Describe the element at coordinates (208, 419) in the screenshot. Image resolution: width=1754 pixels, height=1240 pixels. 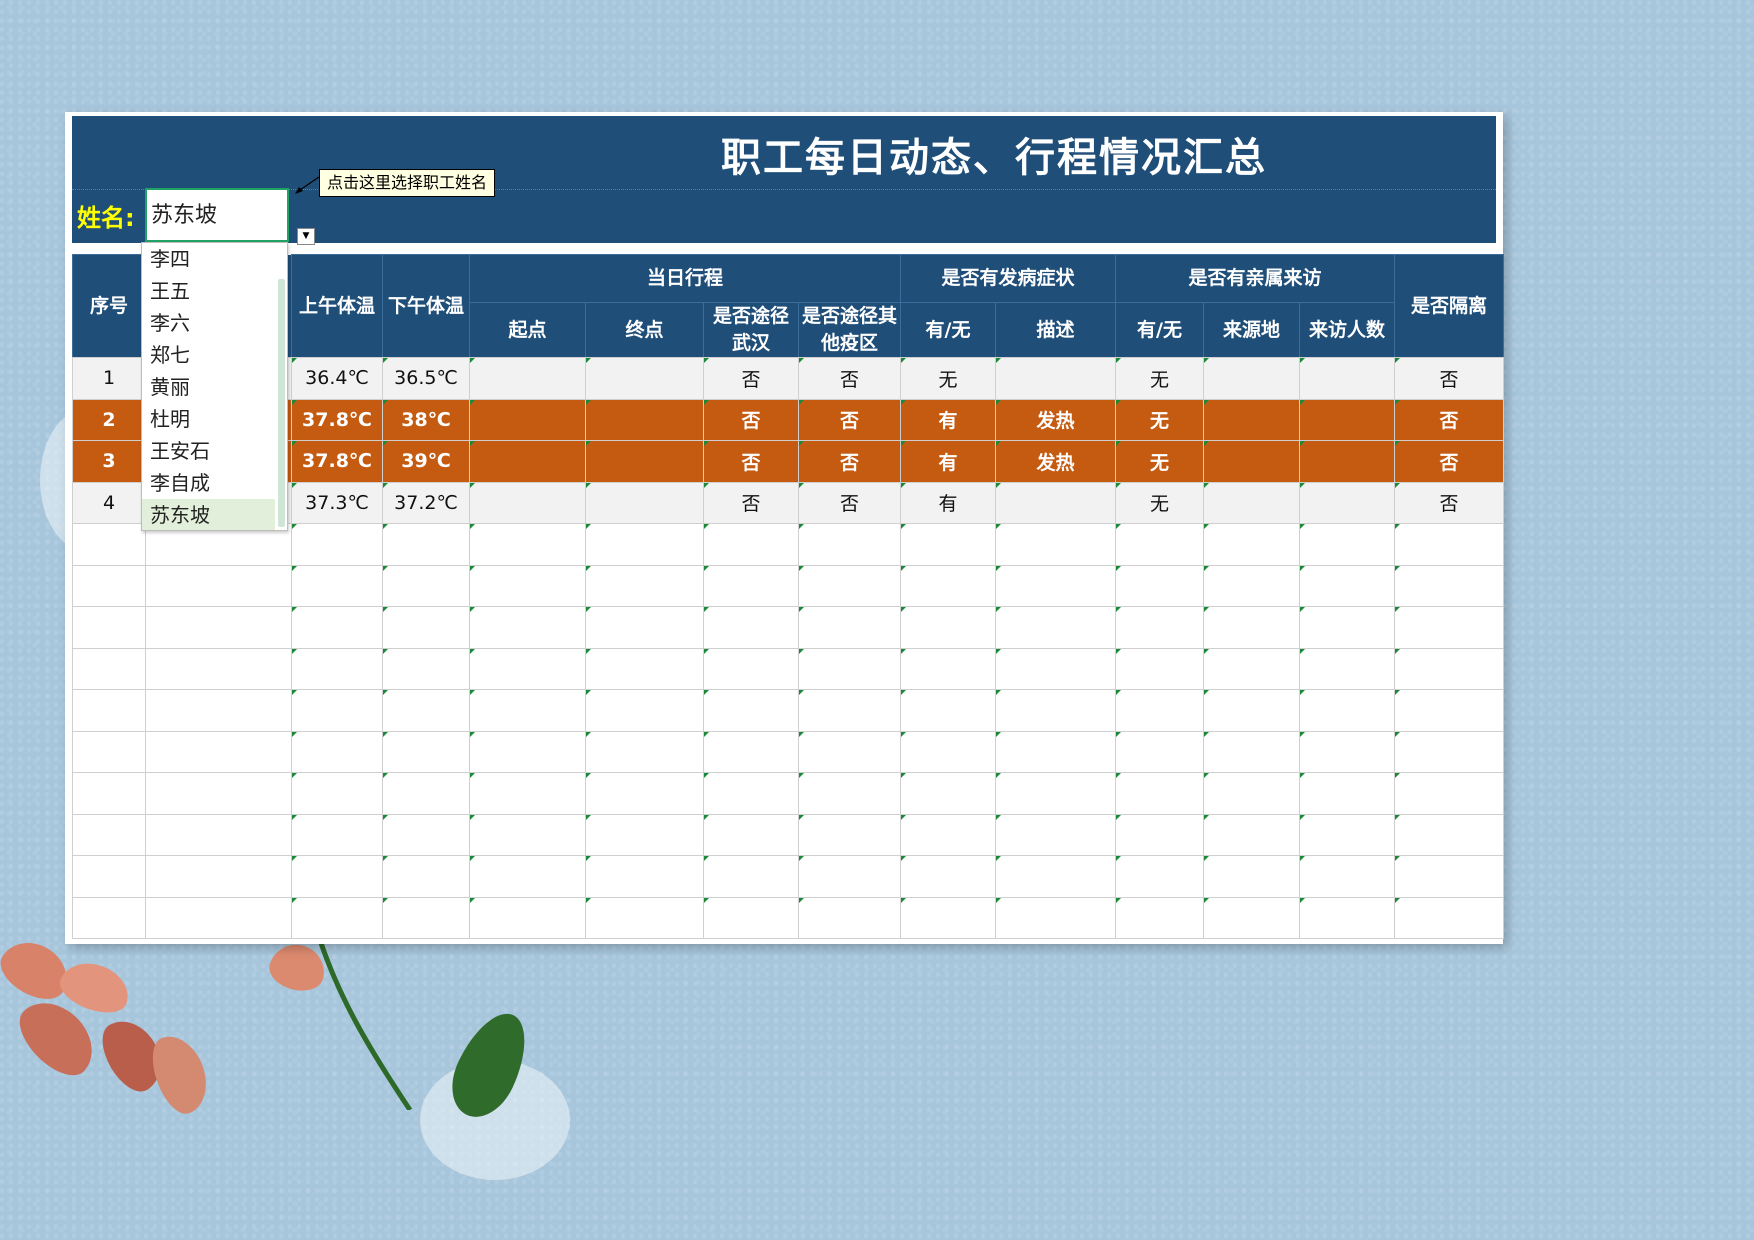
I see `dropdown-option: 杜明` at that location.